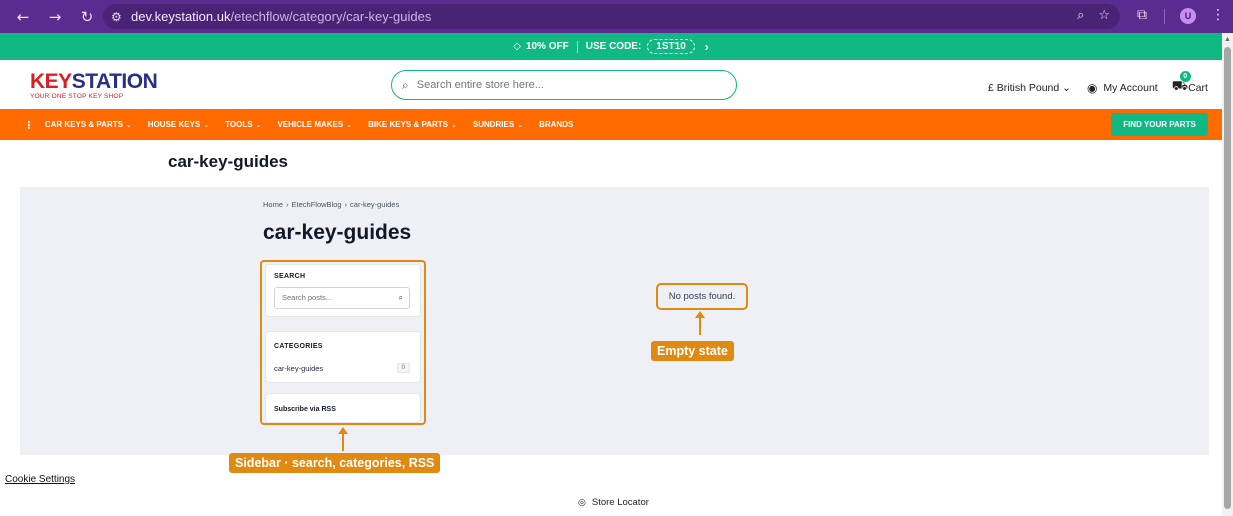 This screenshot has height=516, width=1233. What do you see at coordinates (577, 46) in the screenshot?
I see `promo-divider` at bounding box center [577, 46].